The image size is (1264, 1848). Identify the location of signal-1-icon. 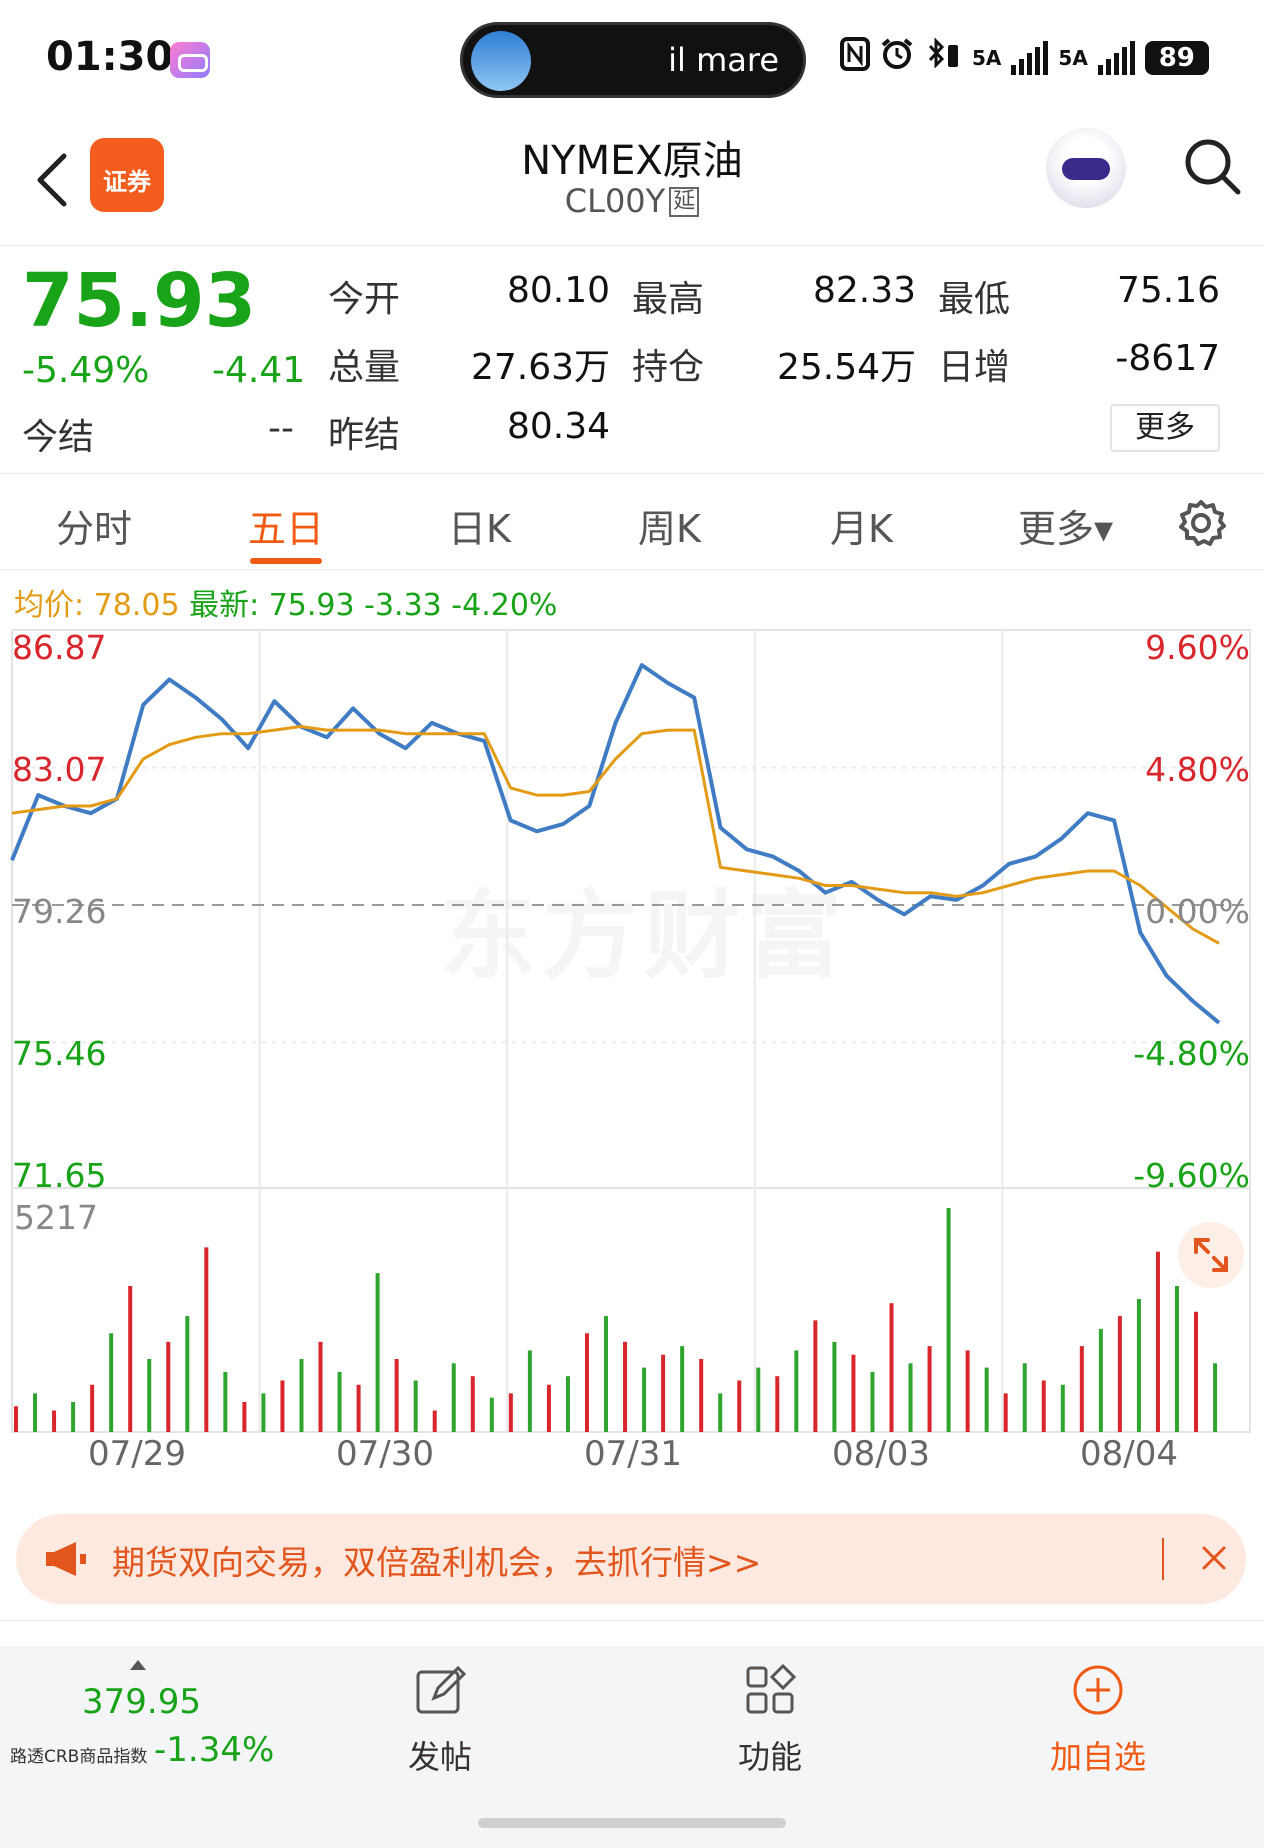
(1030, 58).